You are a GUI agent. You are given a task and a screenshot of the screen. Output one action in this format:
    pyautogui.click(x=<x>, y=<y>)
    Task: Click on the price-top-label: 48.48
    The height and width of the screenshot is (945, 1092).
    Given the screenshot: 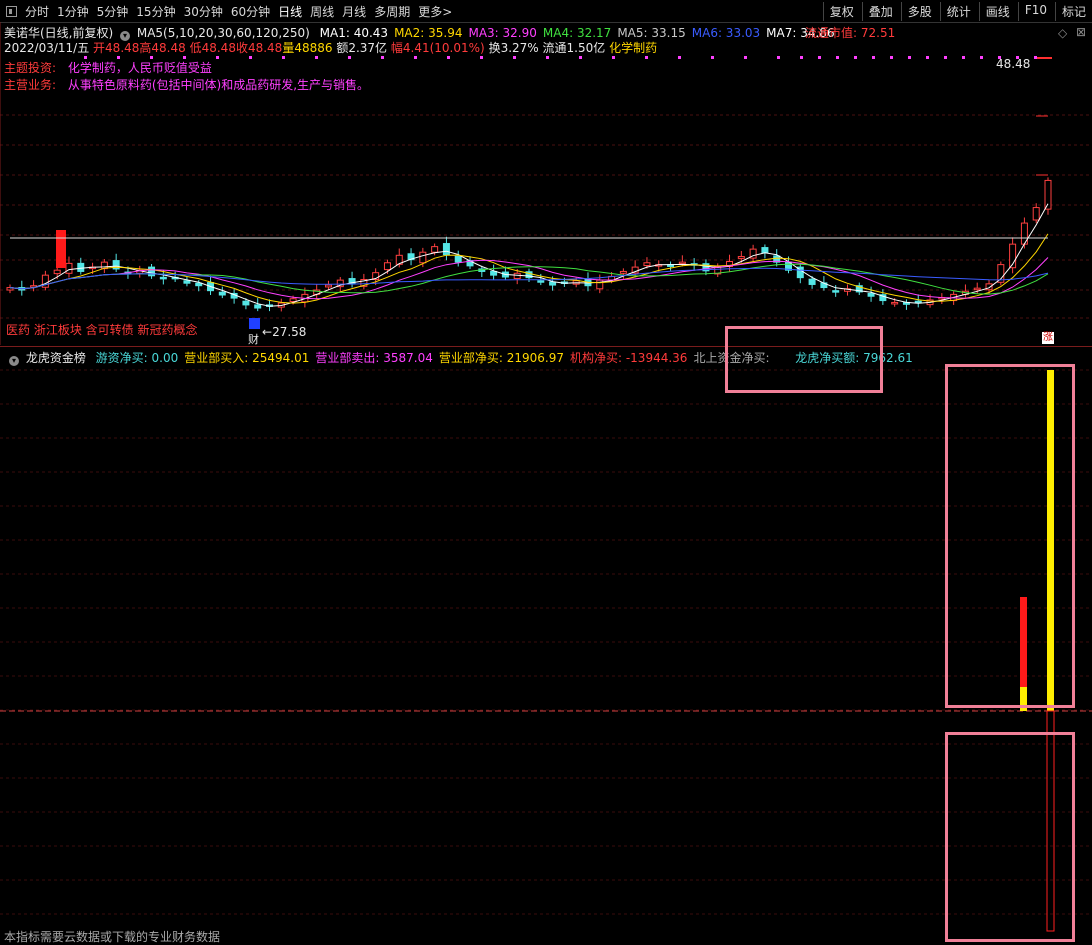 What is the action you would take?
    pyautogui.click(x=1013, y=64)
    